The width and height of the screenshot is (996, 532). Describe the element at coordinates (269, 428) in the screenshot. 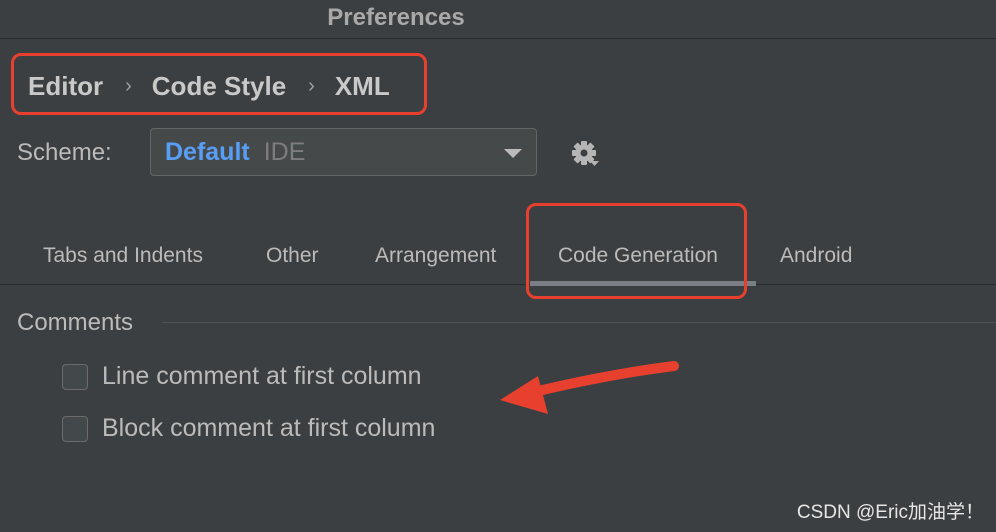

I see `block-comment-label: Block comment at first column` at that location.